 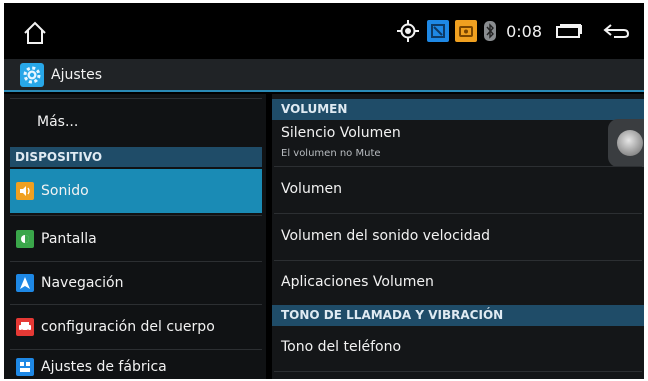 I want to click on orange-app-icon, so click(x=466, y=31).